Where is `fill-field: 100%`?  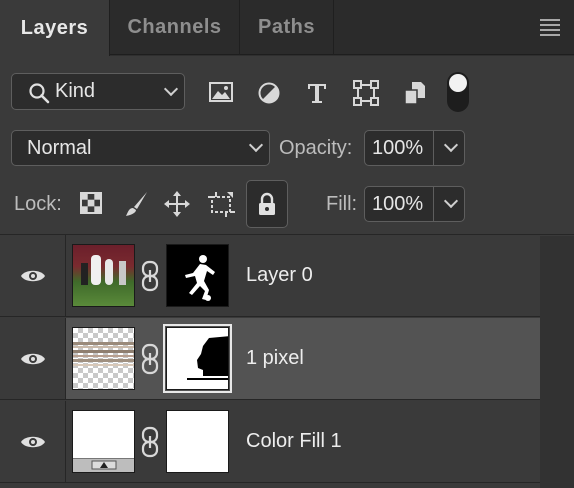 fill-field: 100% is located at coordinates (414, 204).